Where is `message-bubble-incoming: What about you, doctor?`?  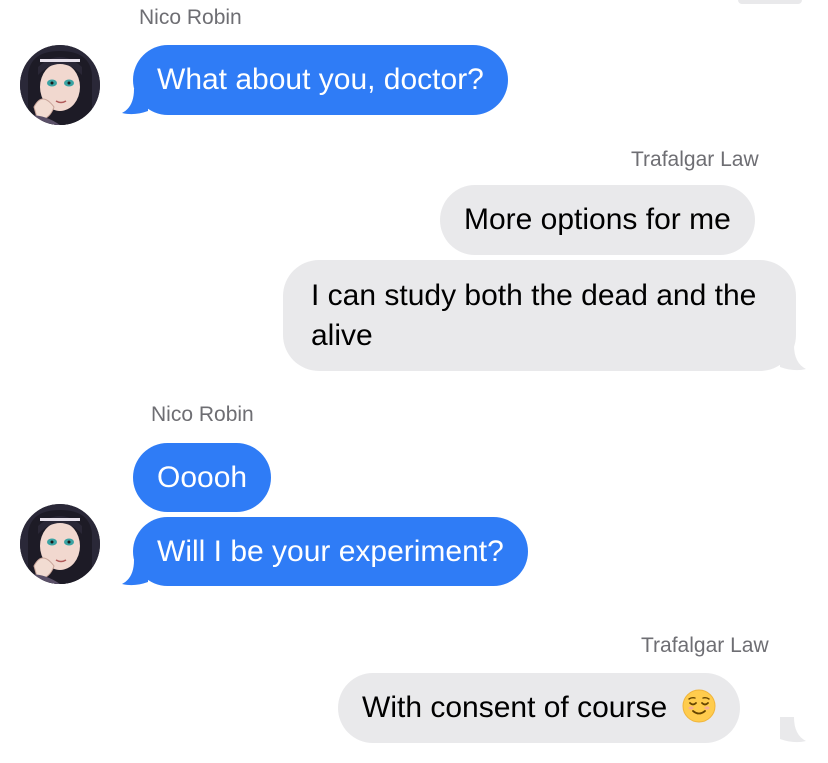 message-bubble-incoming: What about you, doctor? is located at coordinates (320, 80).